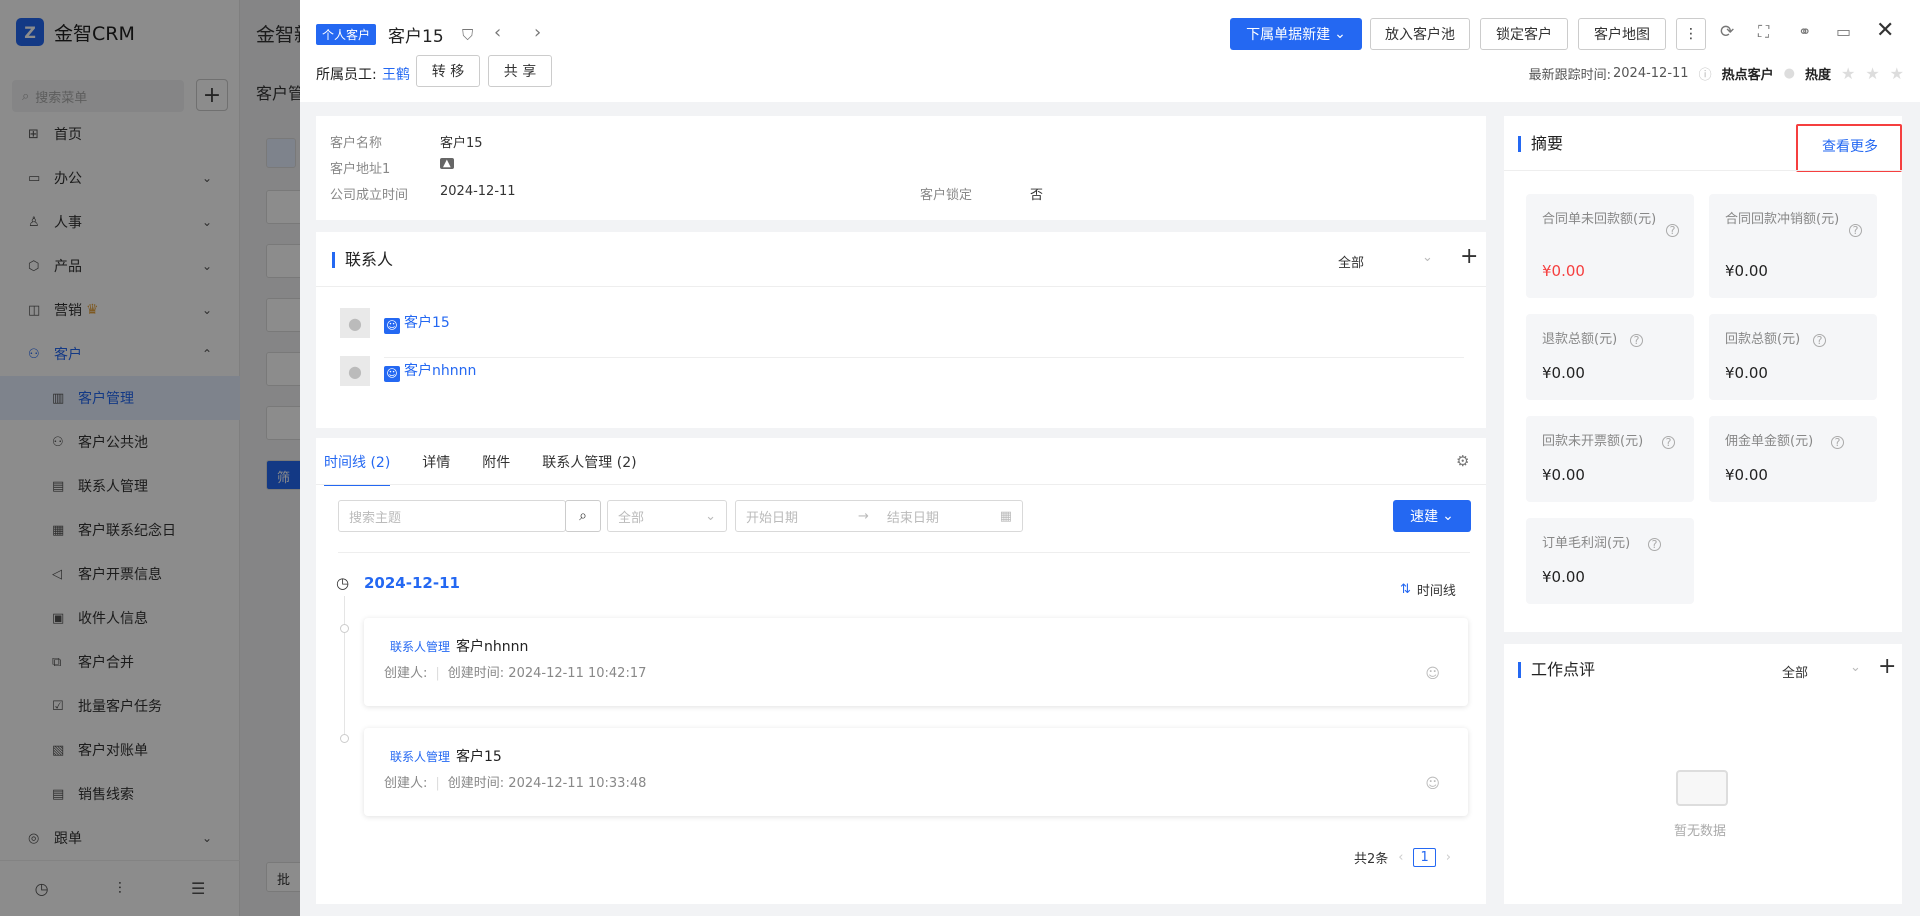  Describe the element at coordinates (1885, 30) in the screenshot. I see `close-icon: ✕` at that location.